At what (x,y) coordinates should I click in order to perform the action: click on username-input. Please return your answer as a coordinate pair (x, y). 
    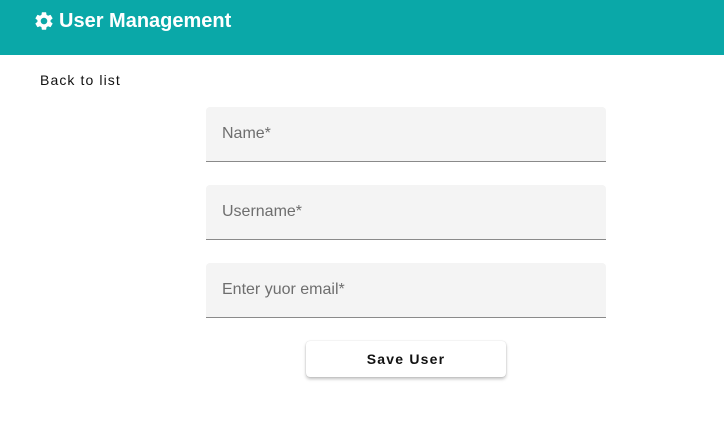
    Looking at the image, I should click on (406, 212).